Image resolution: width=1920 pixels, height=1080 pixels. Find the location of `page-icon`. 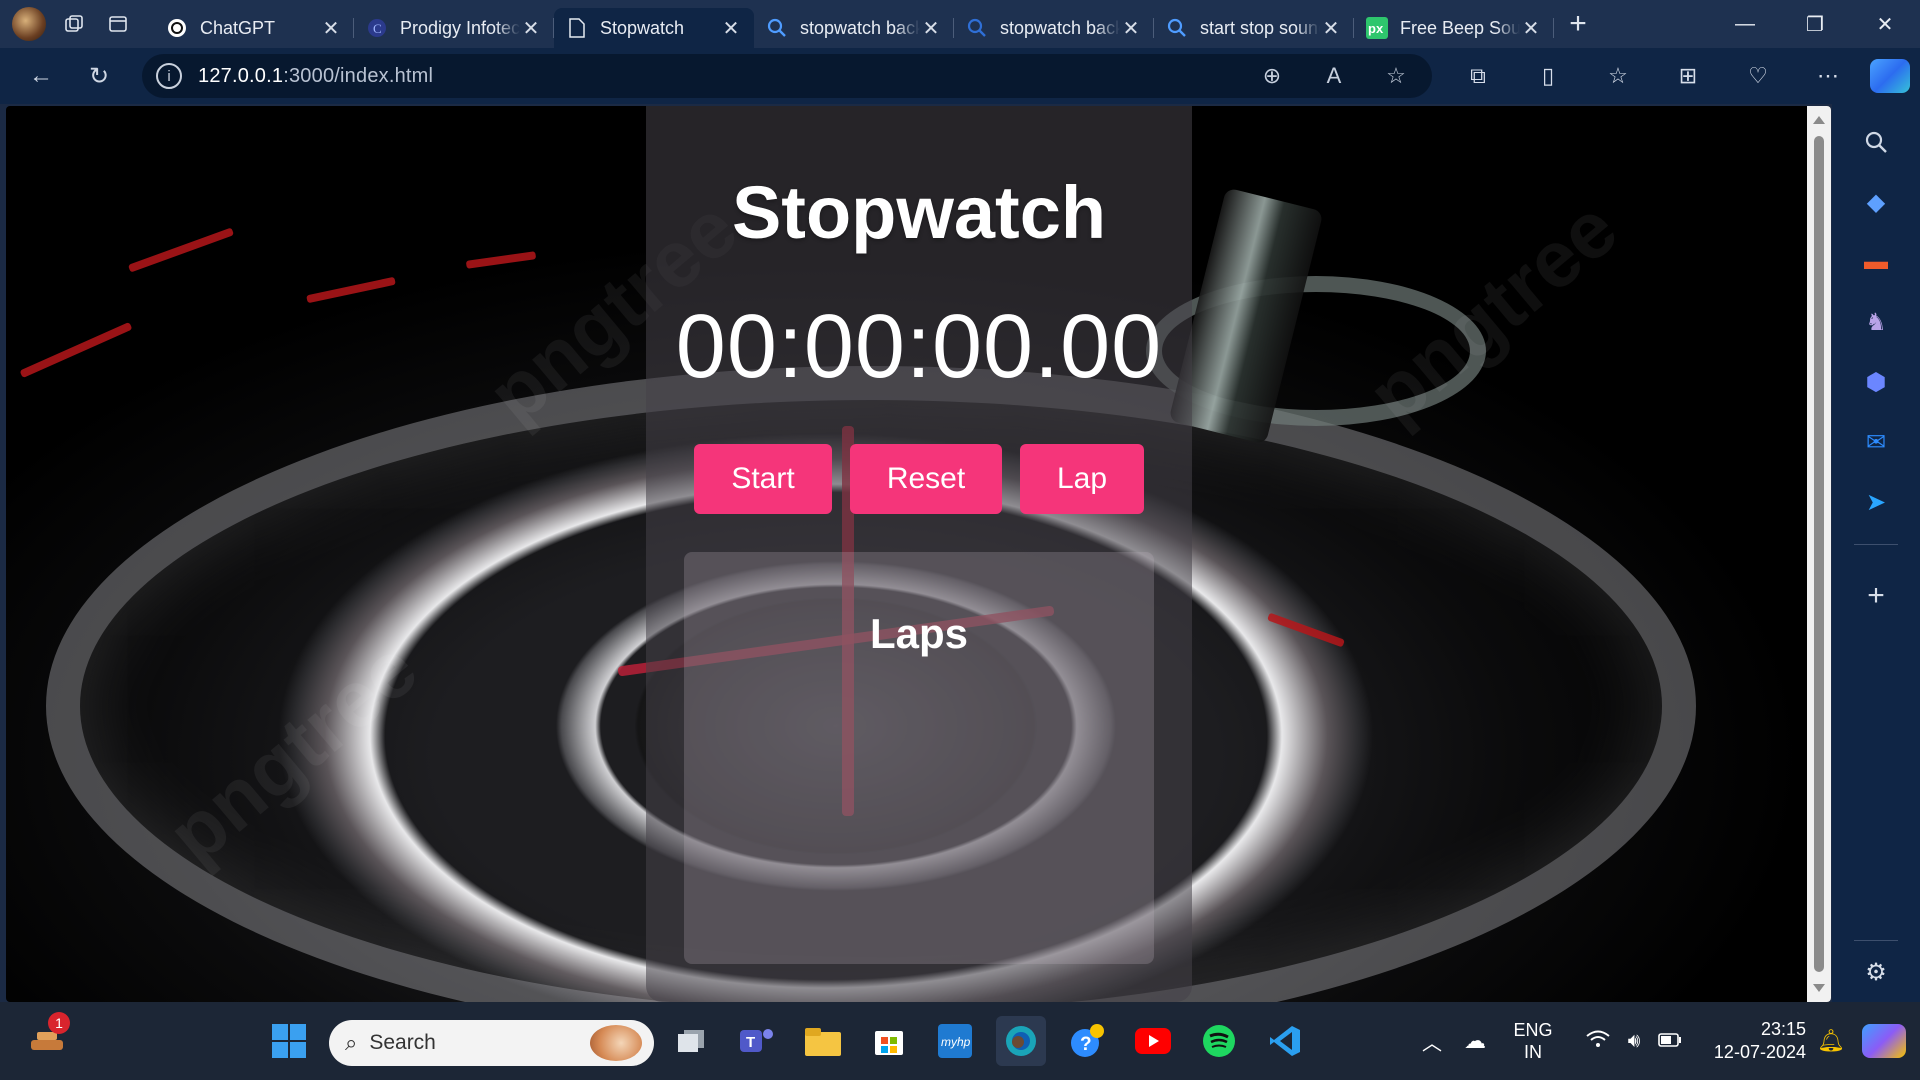

page-icon is located at coordinates (577, 28).